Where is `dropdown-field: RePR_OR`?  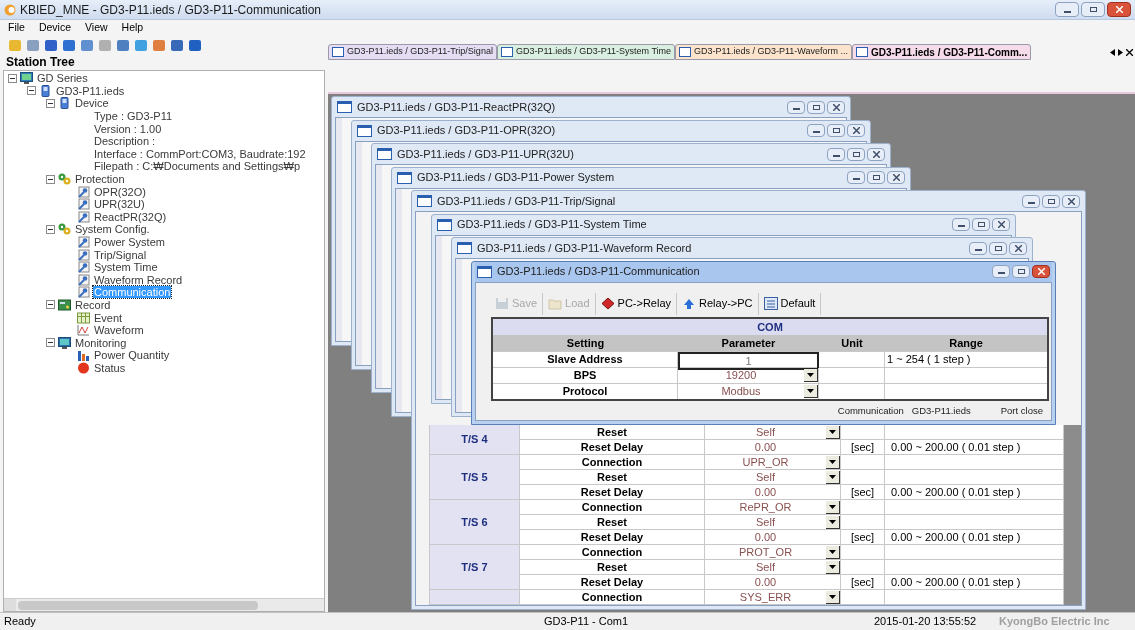
dropdown-field: RePR_OR is located at coordinates (773, 507).